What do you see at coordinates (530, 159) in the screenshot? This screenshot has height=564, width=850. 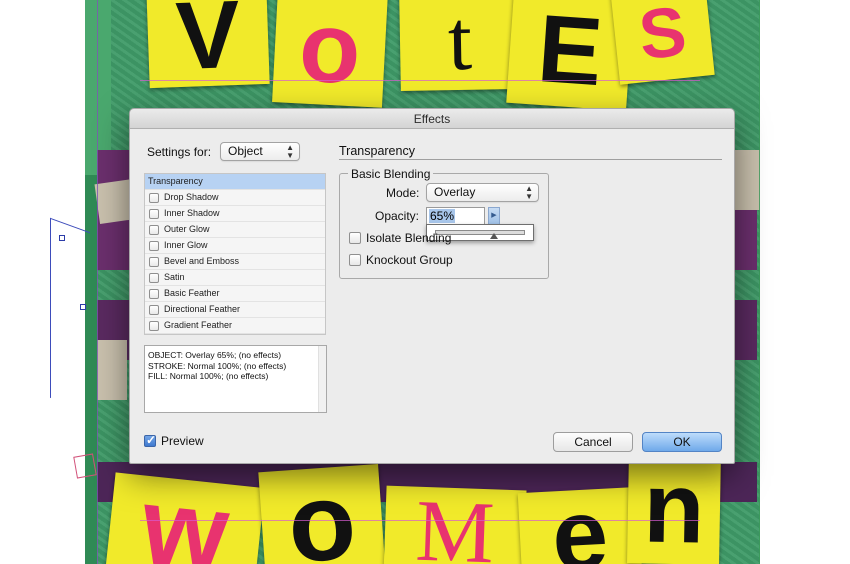 I see `section-divider` at bounding box center [530, 159].